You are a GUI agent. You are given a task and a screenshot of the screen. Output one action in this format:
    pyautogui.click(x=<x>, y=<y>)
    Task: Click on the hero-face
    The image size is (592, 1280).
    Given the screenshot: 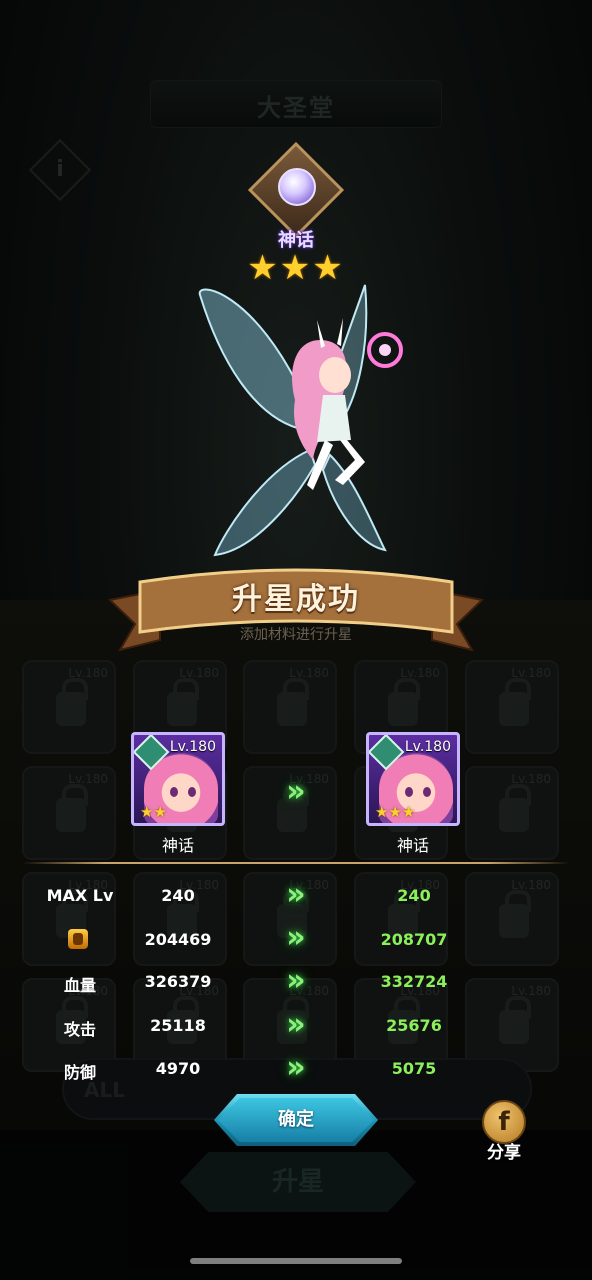 What is the action you would take?
    pyautogui.click(x=335, y=375)
    